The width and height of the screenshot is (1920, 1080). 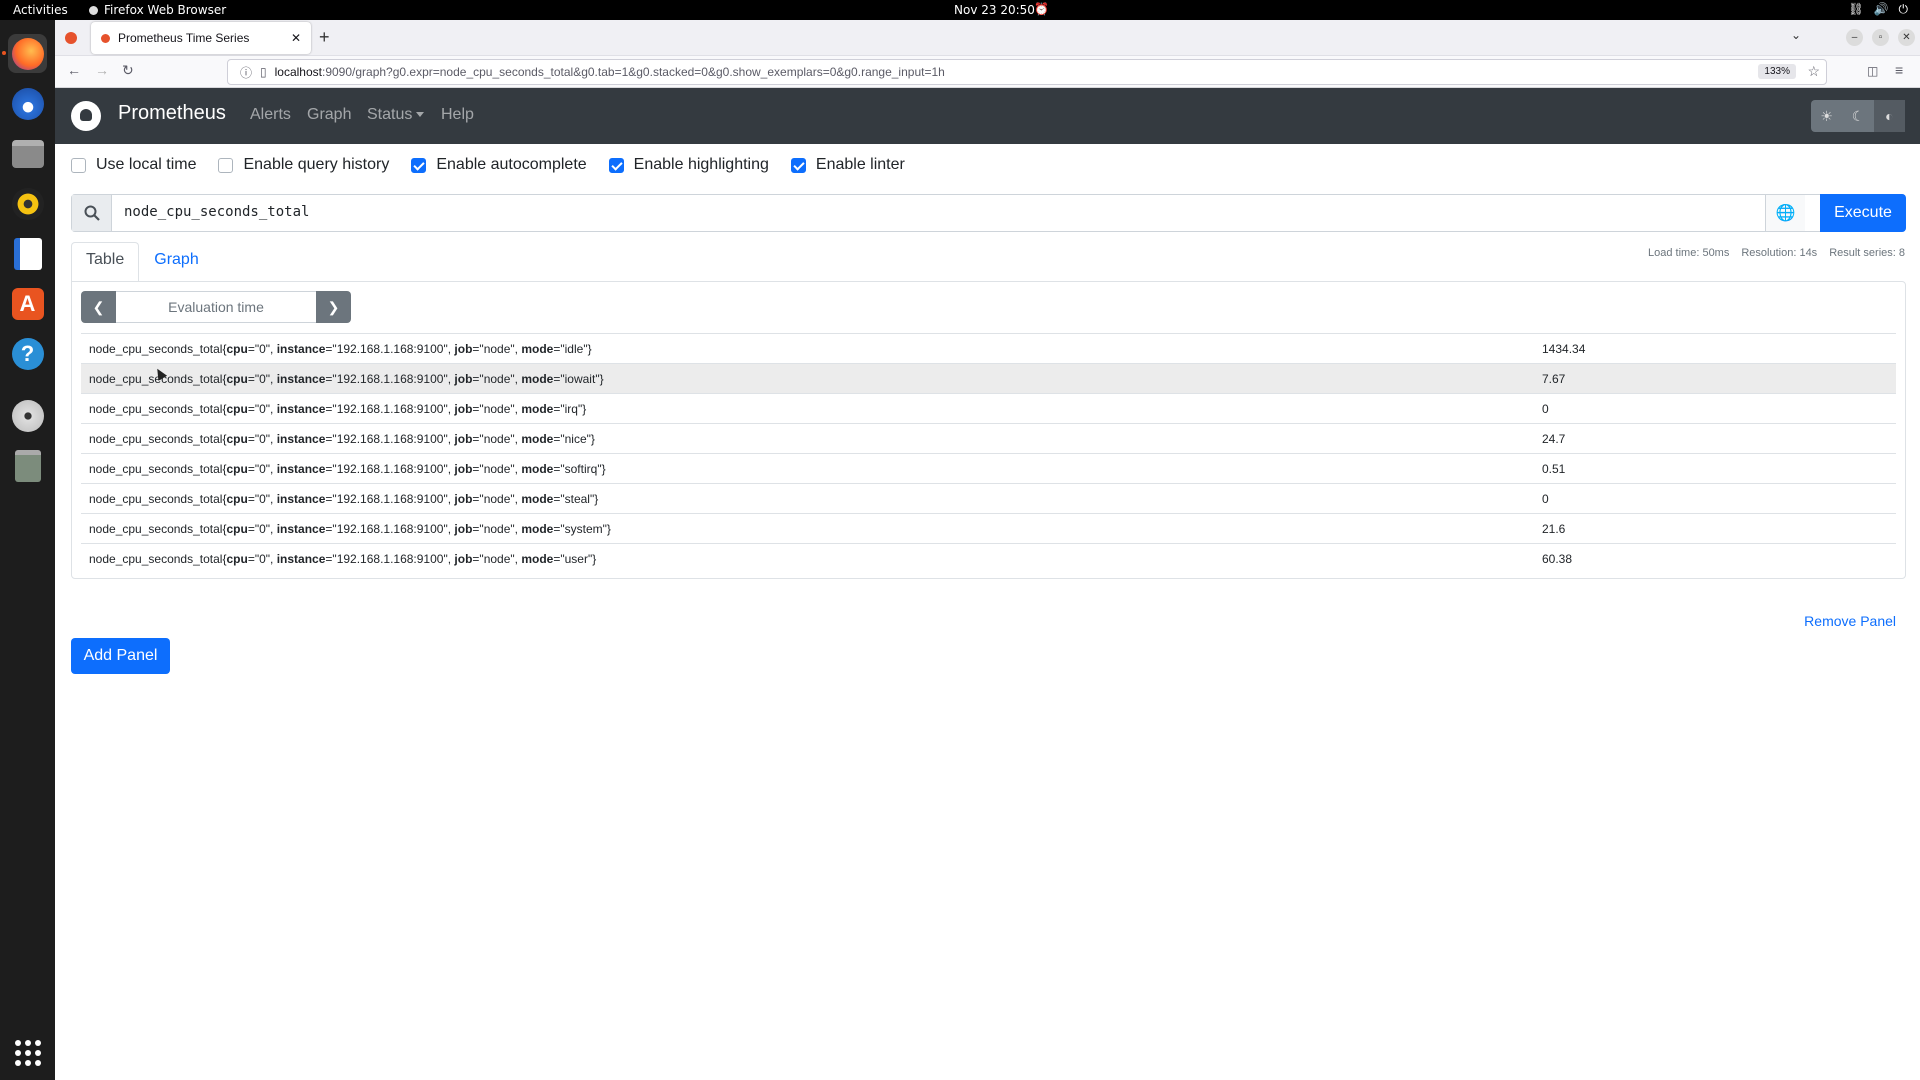 I want to click on pocket-icon: ◫, so click(x=1872, y=71).